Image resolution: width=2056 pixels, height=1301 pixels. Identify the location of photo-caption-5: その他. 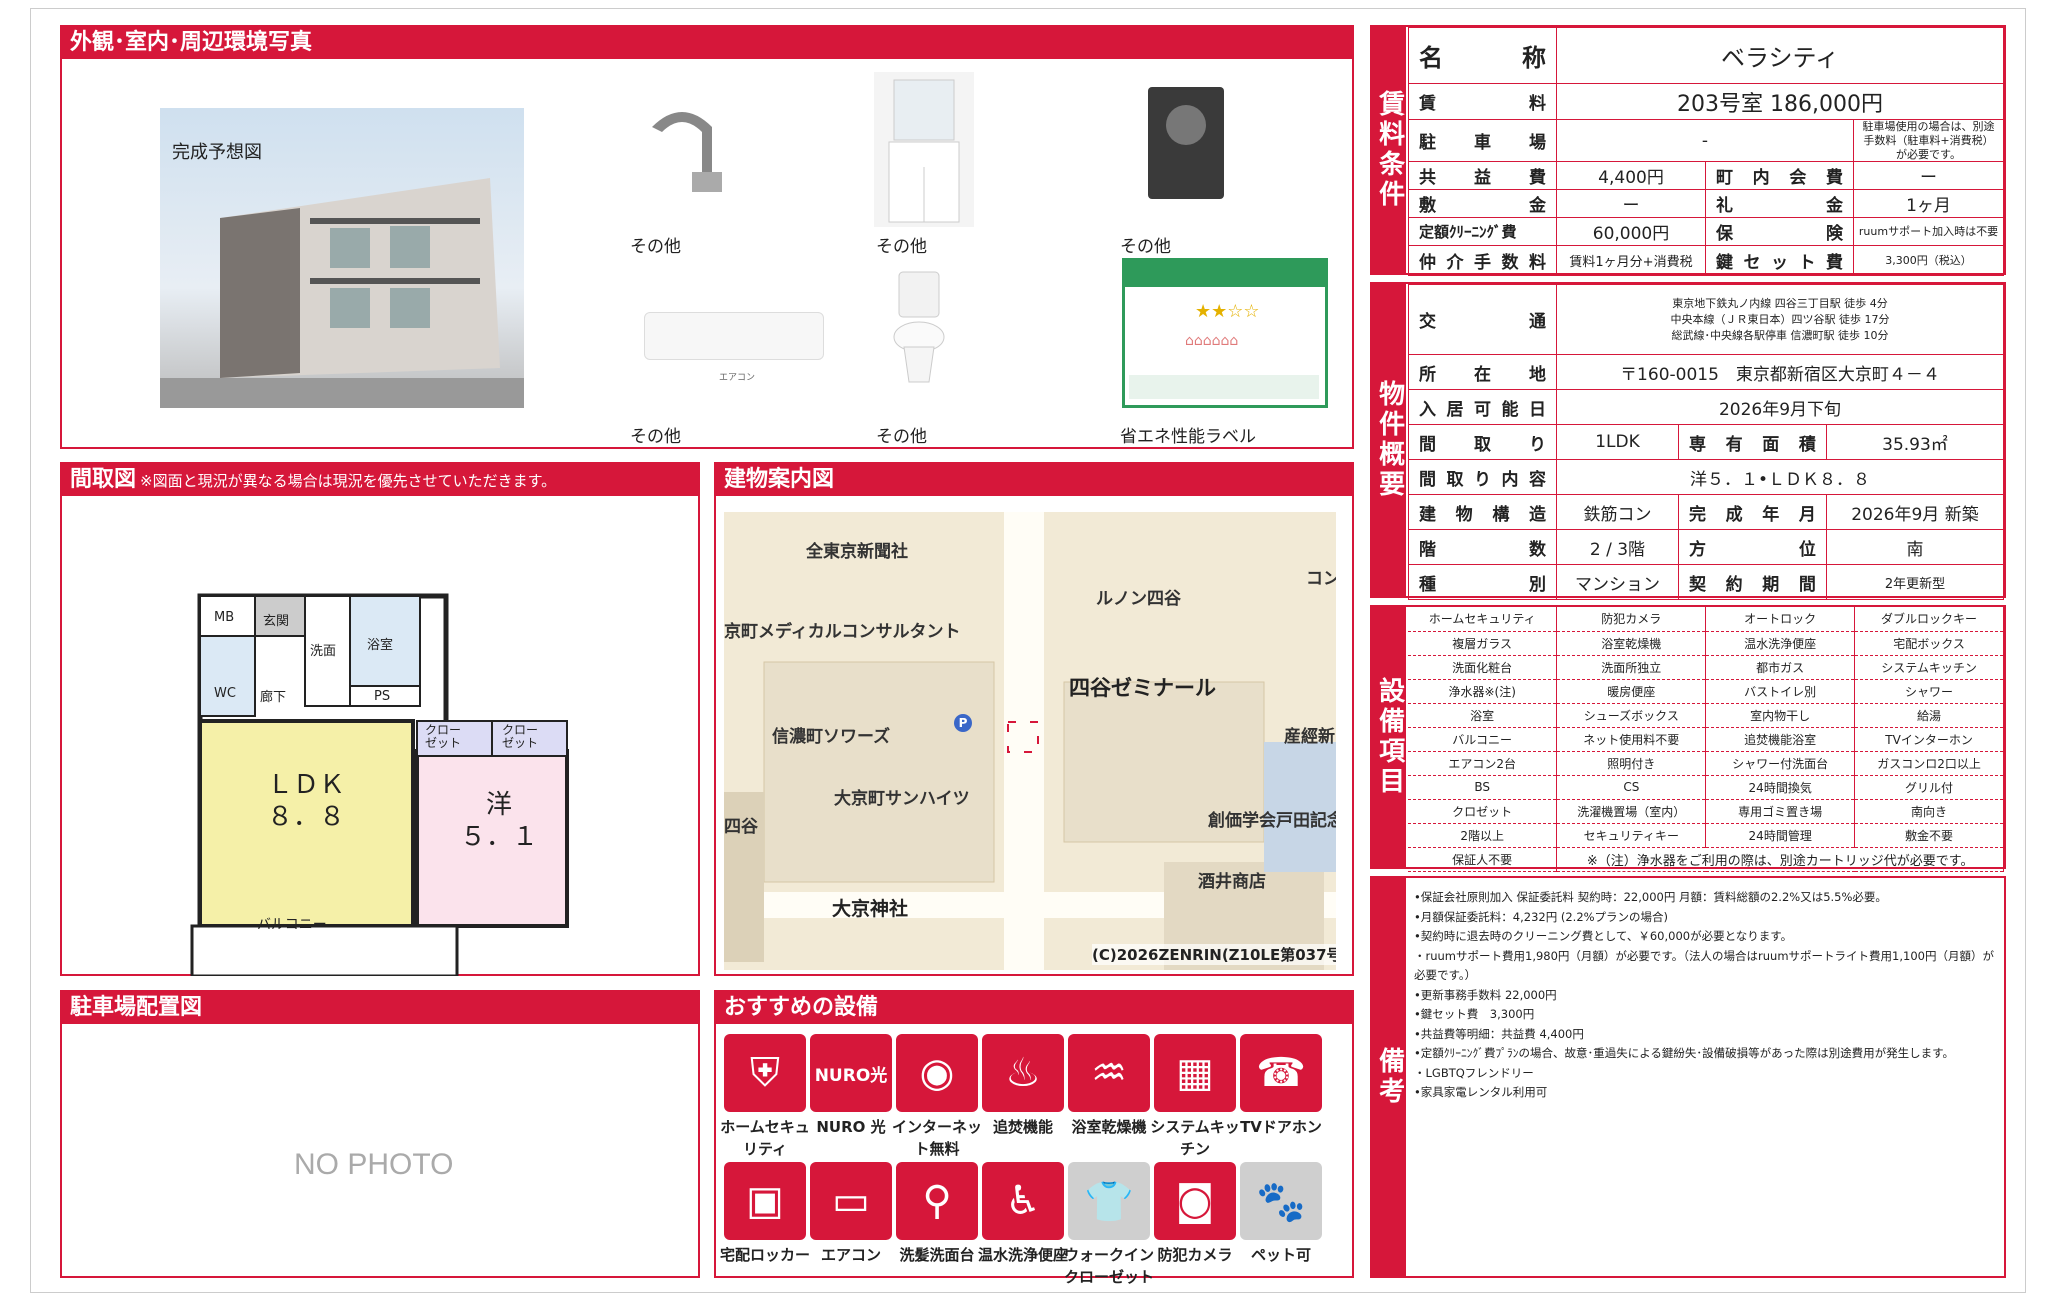
(901, 437).